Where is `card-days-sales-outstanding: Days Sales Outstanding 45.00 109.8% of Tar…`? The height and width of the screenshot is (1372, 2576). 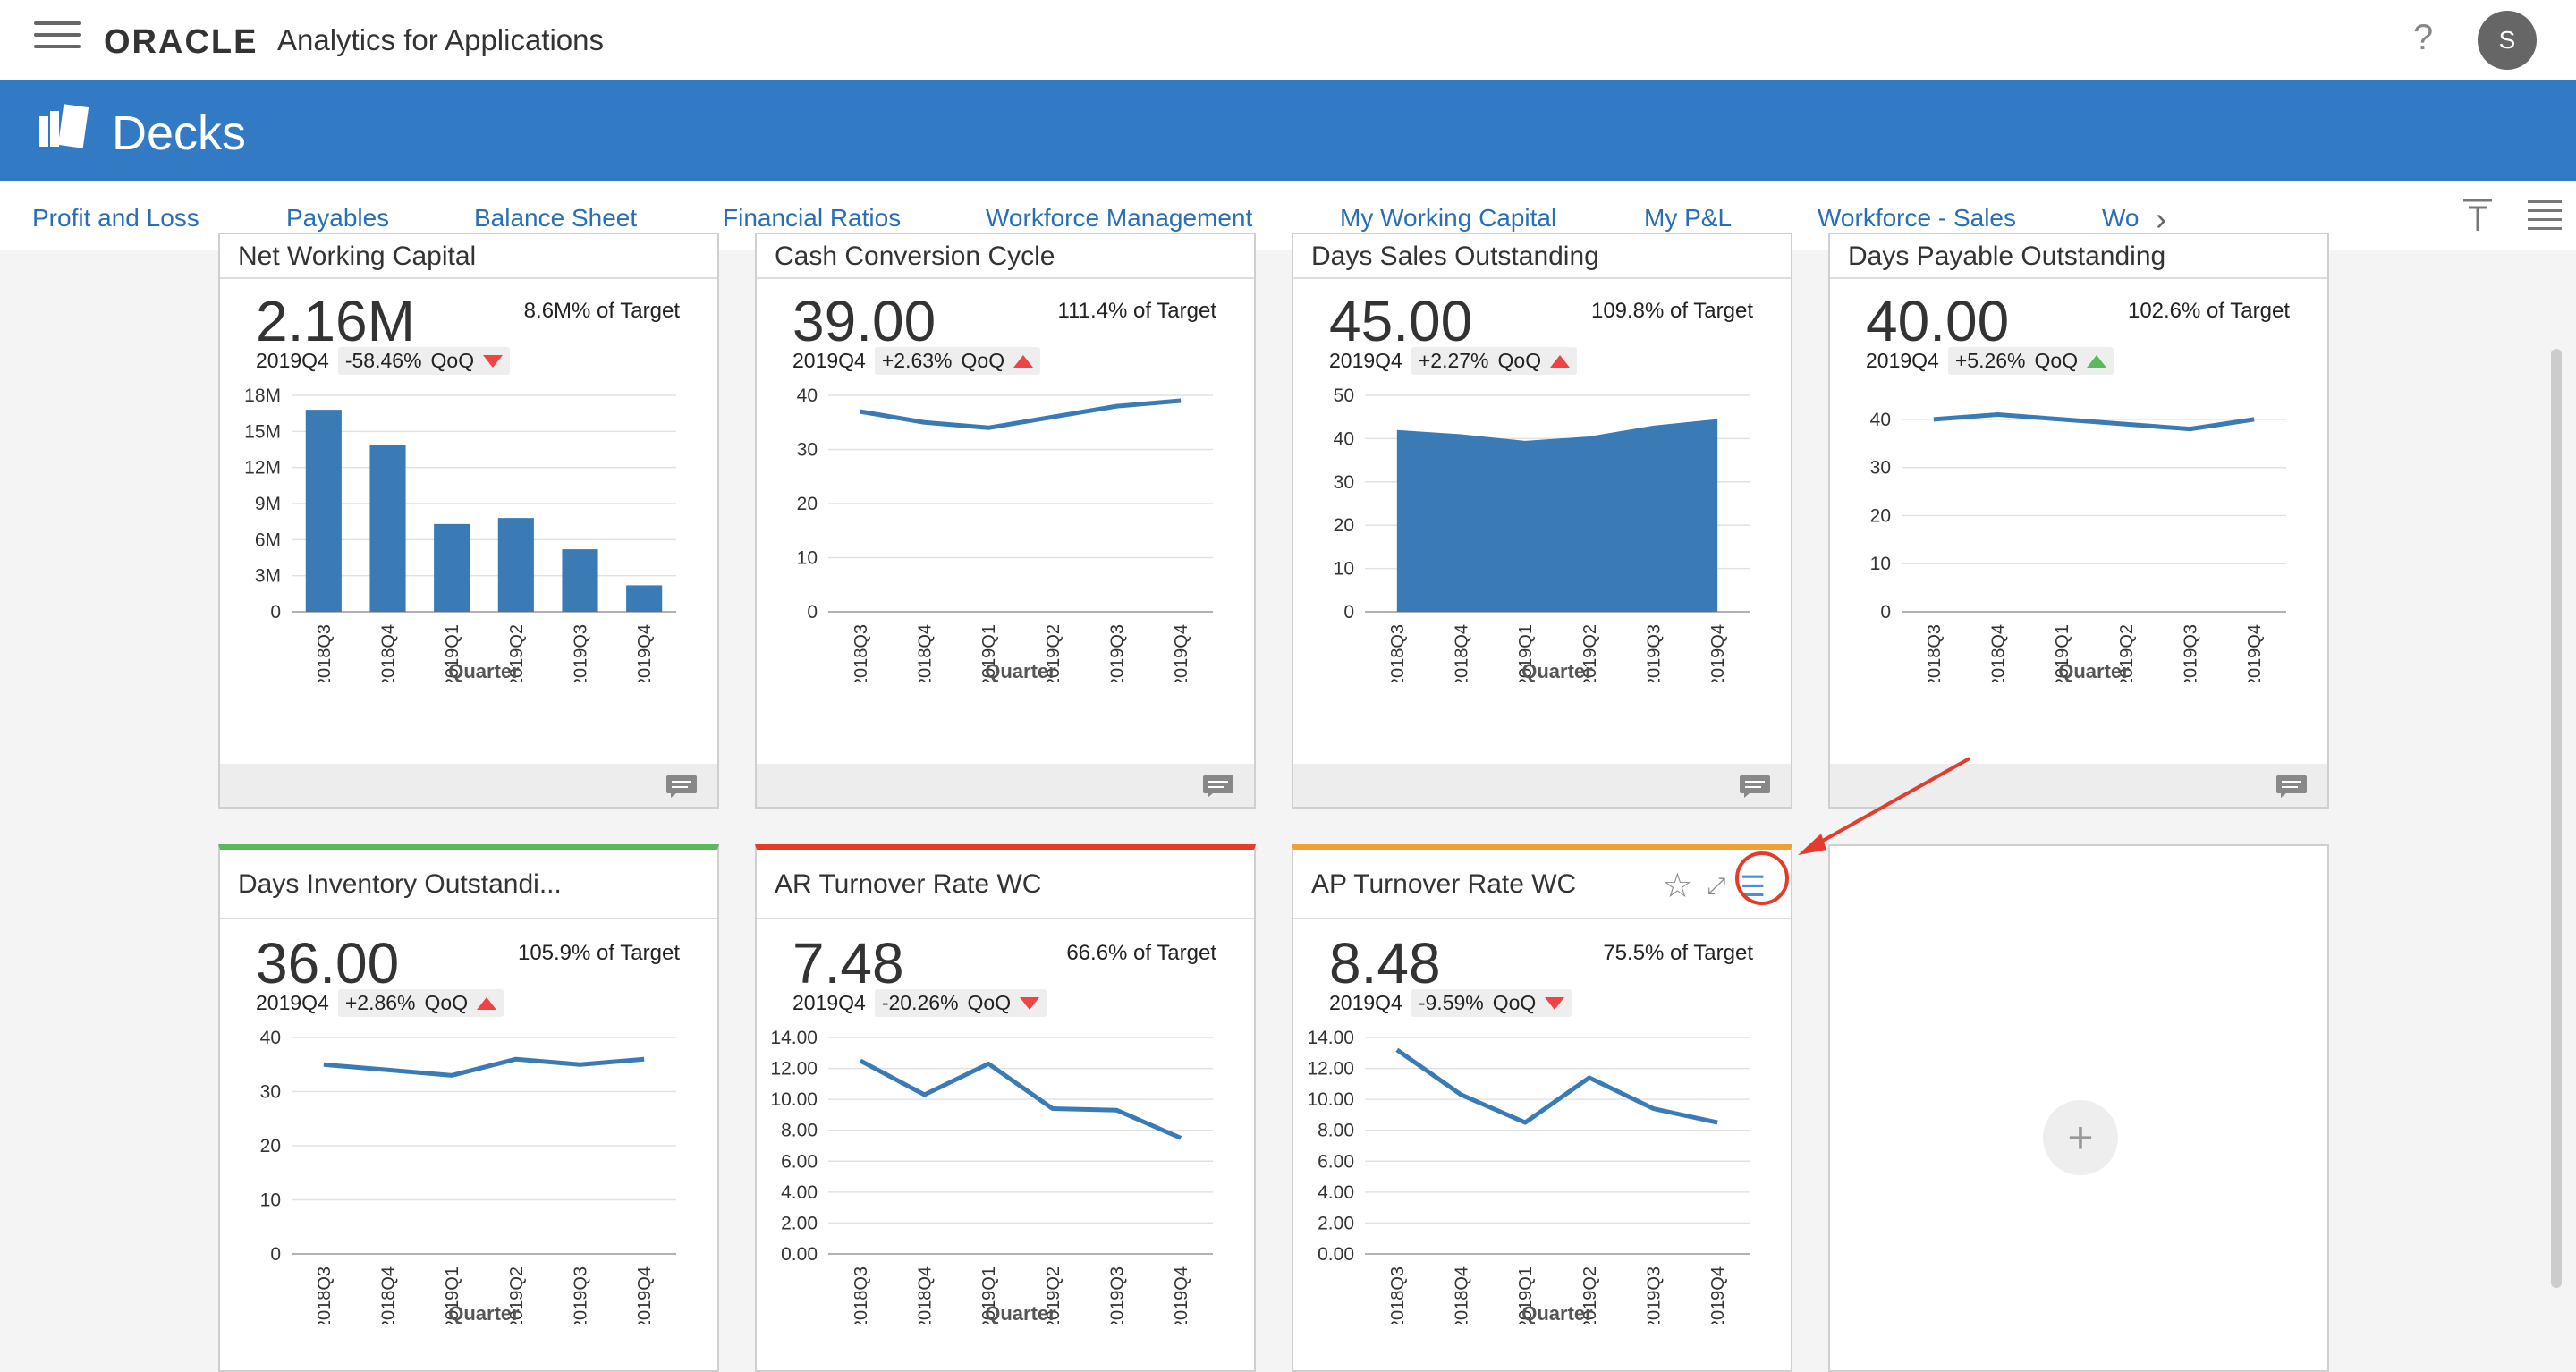 card-days-sales-outstanding: Days Sales Outstanding 45.00 109.8% of Tar… is located at coordinates (1542, 521).